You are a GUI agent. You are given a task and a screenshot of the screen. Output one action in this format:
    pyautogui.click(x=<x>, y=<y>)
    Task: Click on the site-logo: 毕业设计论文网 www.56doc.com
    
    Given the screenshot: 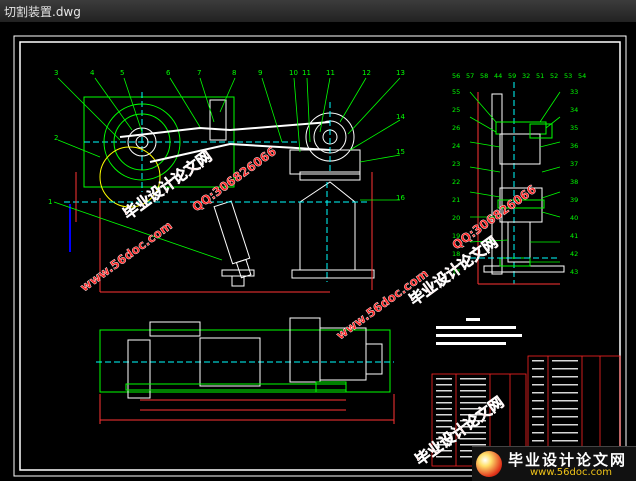 What is the action you would take?
    pyautogui.click(x=554, y=463)
    